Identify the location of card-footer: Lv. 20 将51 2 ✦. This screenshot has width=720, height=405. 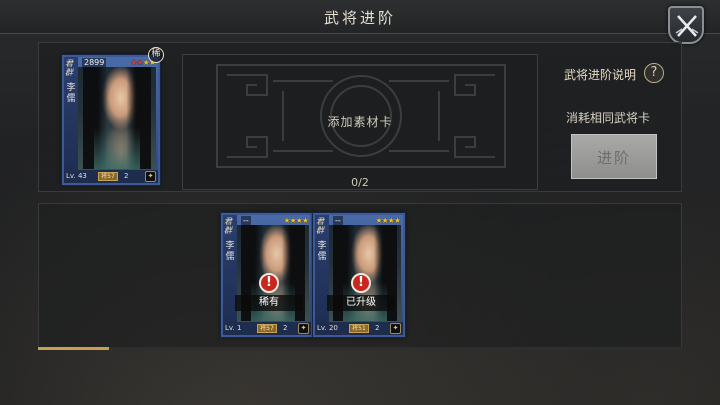
(359, 328).